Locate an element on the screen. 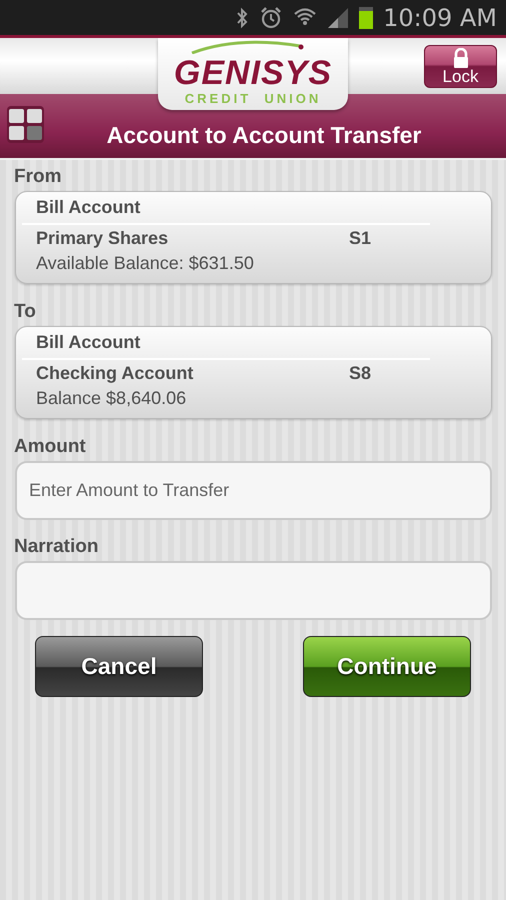  field-label: Narration is located at coordinates (57, 547).